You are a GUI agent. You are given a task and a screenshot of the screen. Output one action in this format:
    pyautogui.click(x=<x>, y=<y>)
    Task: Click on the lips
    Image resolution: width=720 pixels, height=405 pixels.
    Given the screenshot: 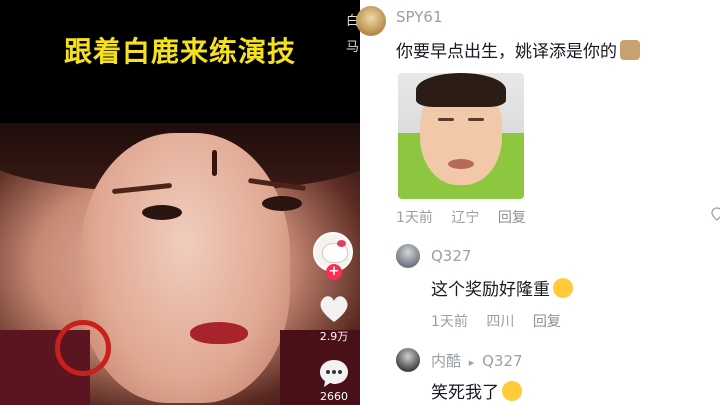 What is the action you would take?
    pyautogui.click(x=219, y=333)
    